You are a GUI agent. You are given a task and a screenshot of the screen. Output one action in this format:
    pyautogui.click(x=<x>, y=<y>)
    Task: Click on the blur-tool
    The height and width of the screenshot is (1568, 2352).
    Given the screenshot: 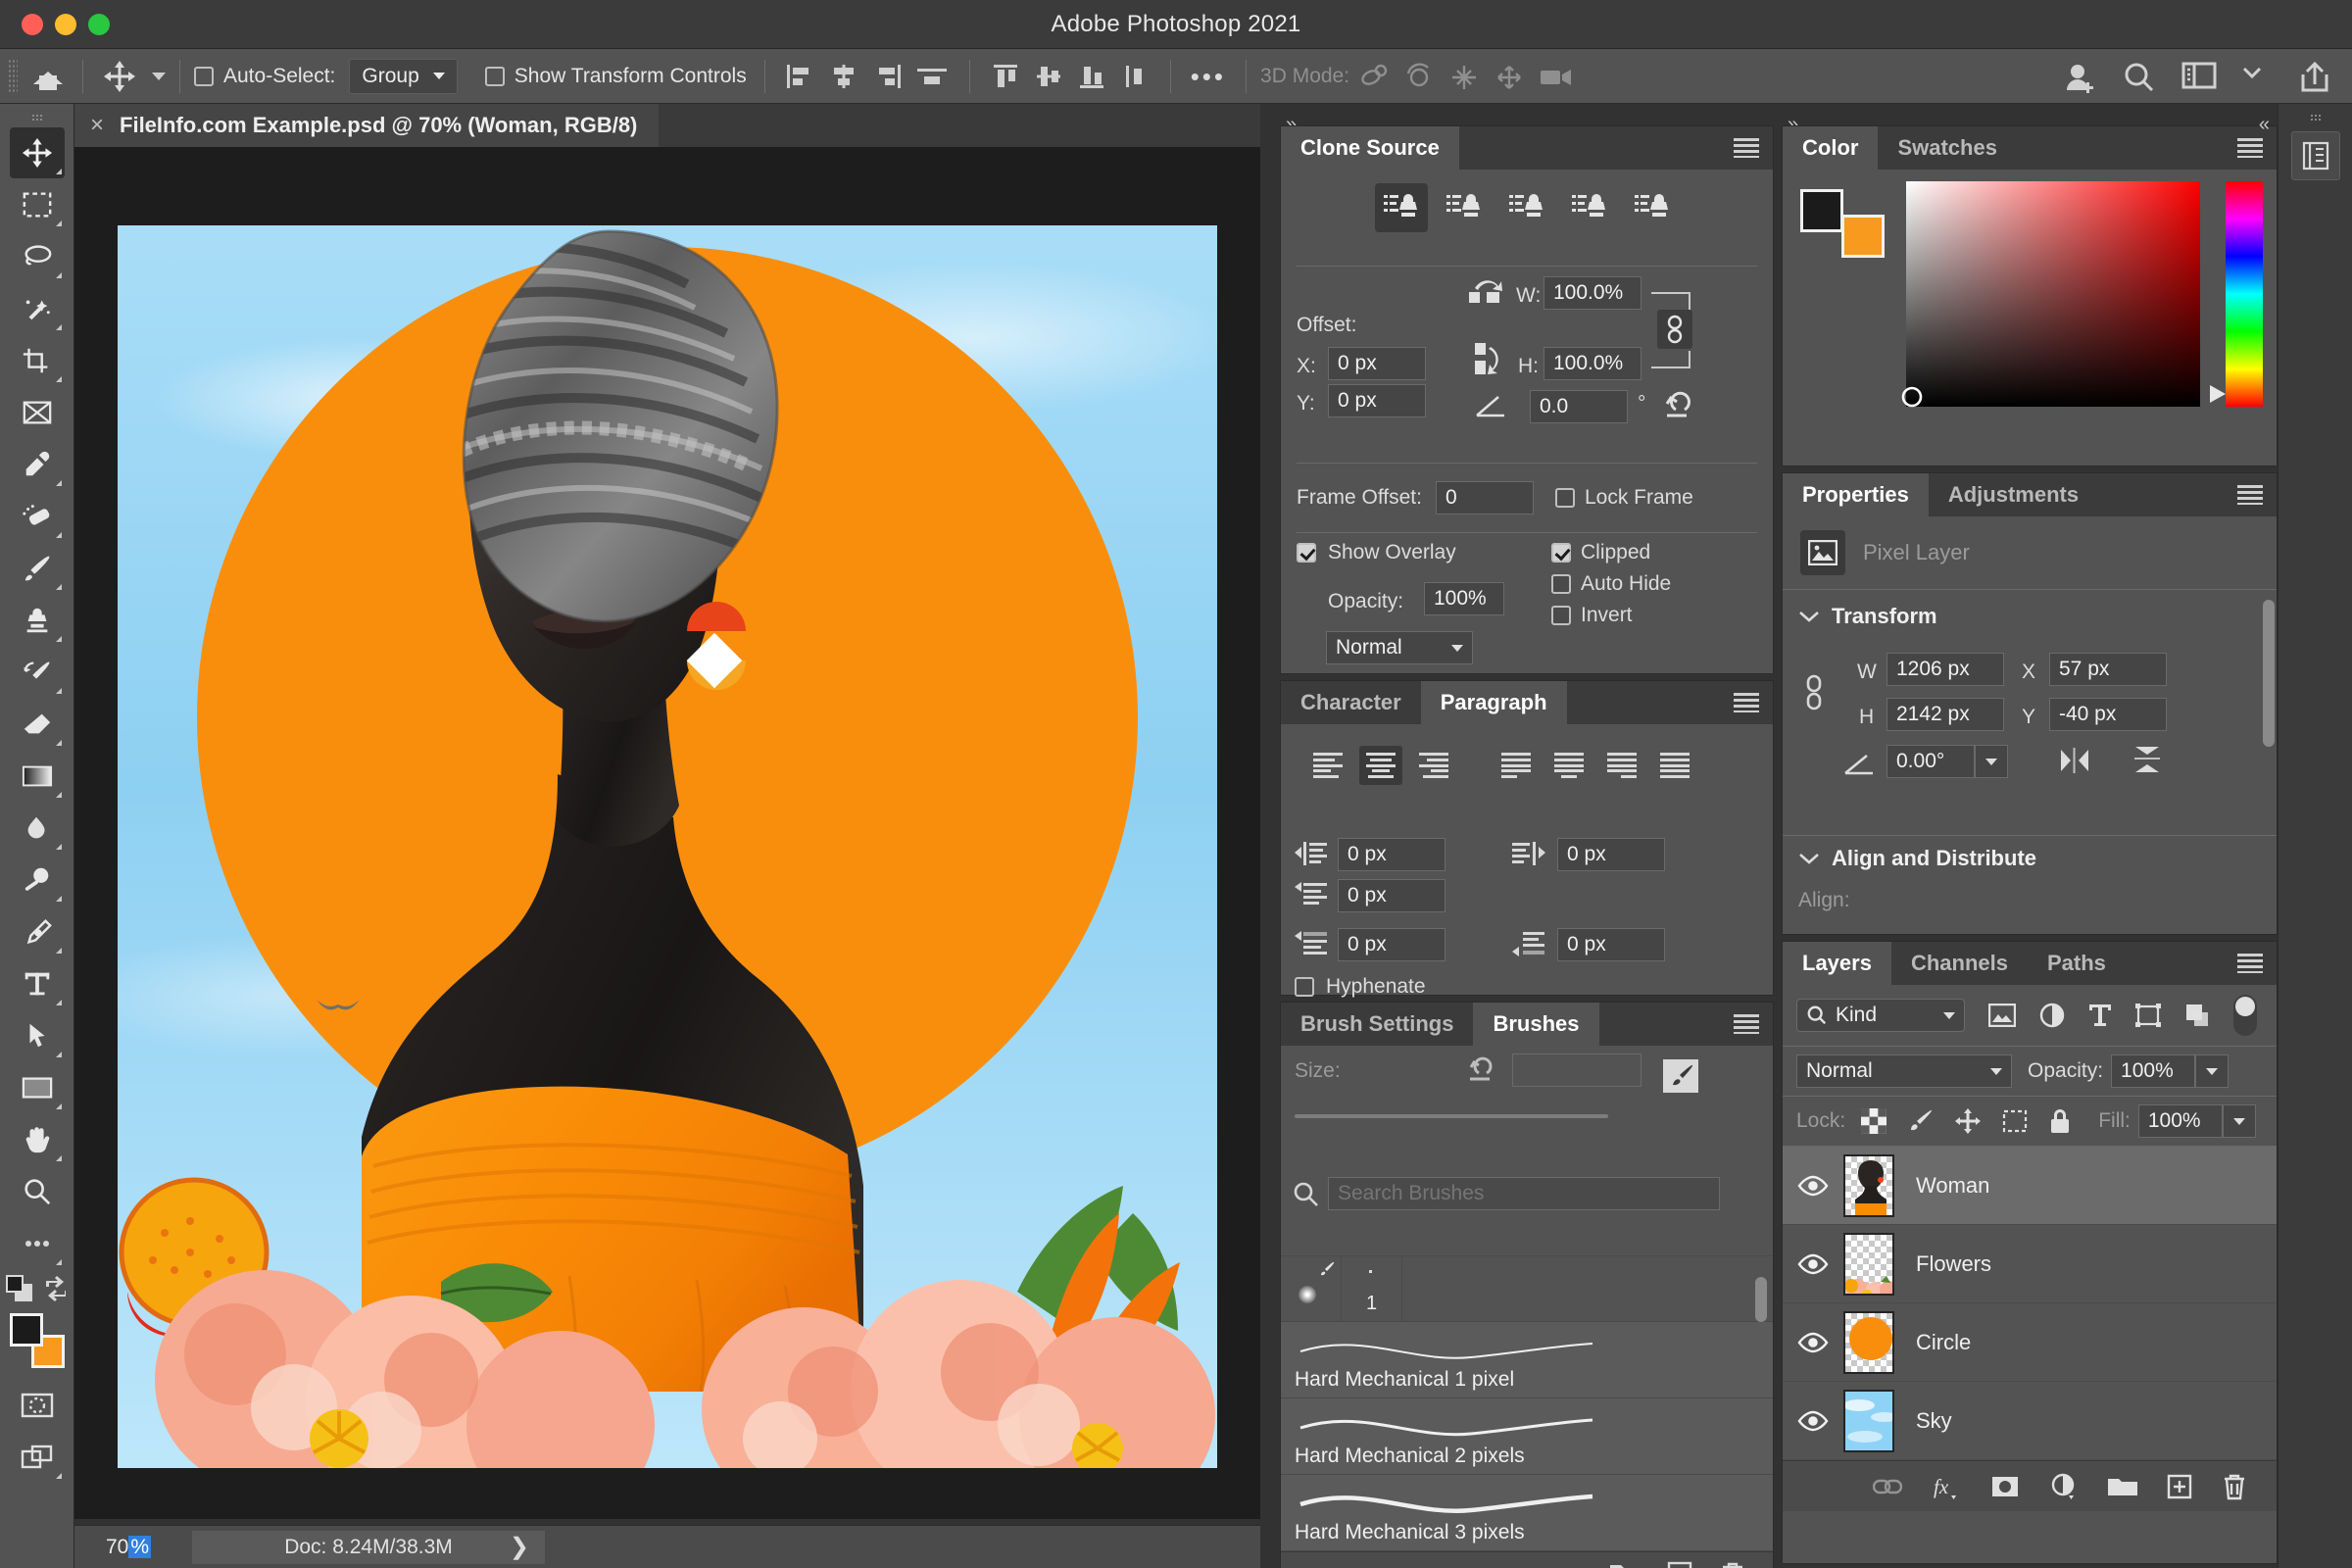 What is the action you would take?
    pyautogui.click(x=37, y=828)
    